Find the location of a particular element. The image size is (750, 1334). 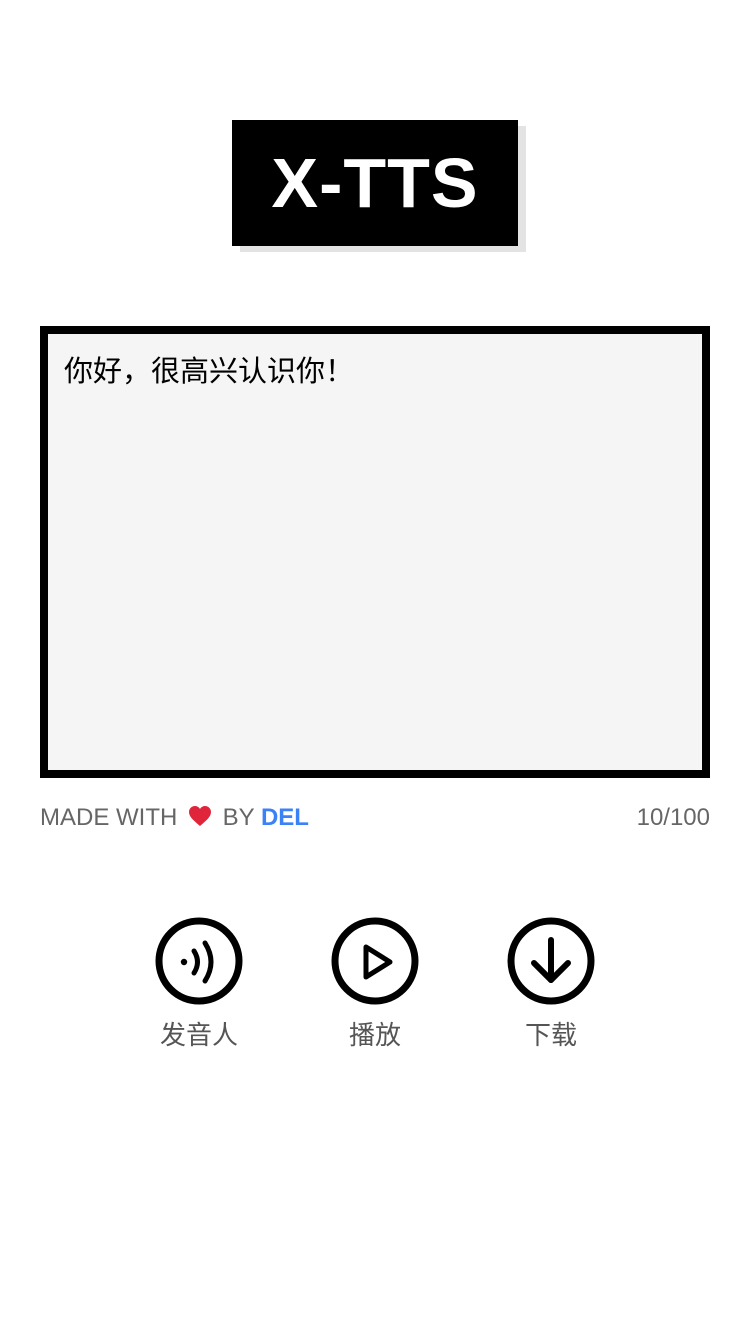

speaker-waves-icon is located at coordinates (199, 961).